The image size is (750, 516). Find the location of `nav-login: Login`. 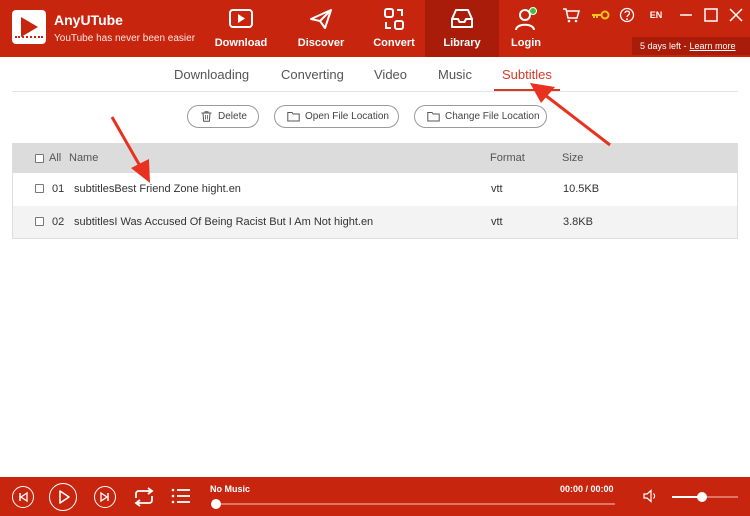

nav-login: Login is located at coordinates (526, 28).